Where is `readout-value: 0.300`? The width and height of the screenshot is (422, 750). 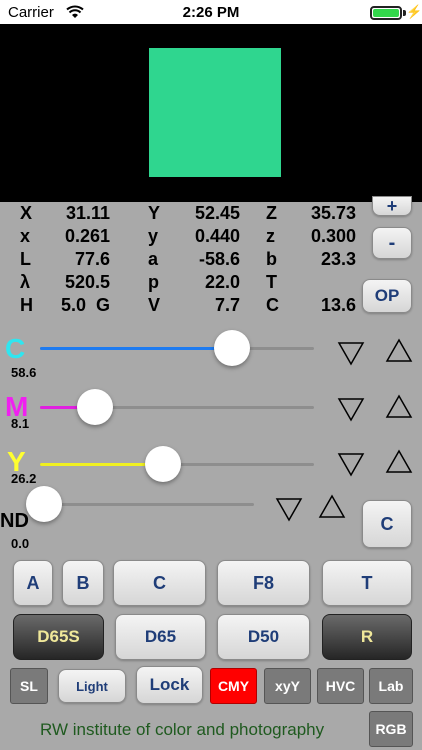 readout-value: 0.300 is located at coordinates (333, 236).